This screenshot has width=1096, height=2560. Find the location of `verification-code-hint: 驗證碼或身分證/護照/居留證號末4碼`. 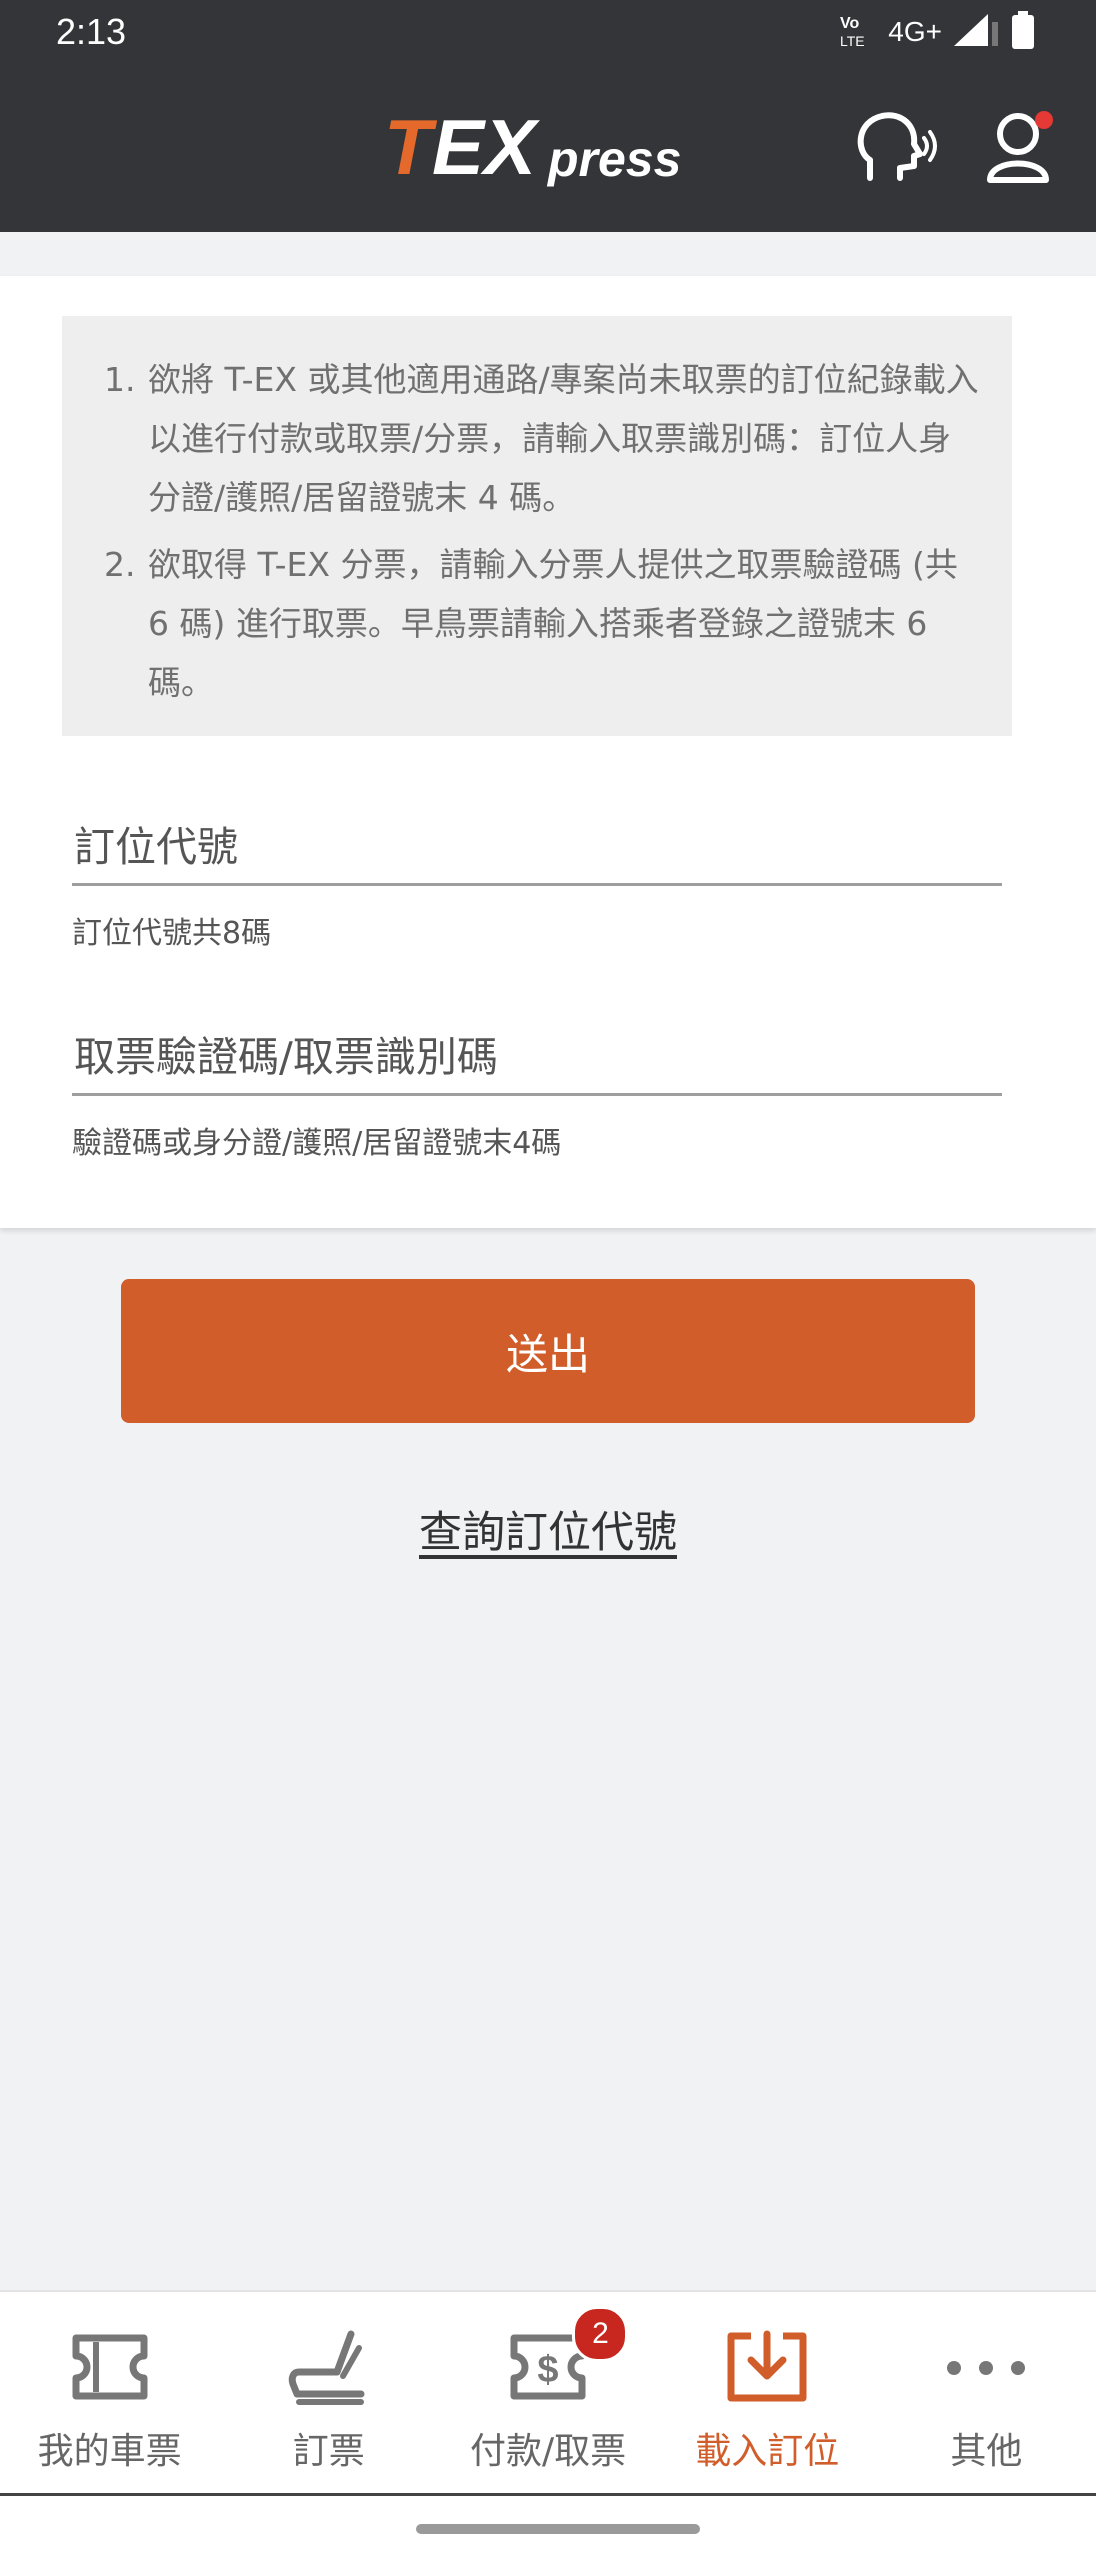

verification-code-hint: 驗證碼或身分證/護照/居留證號末4碼 is located at coordinates (317, 1143).